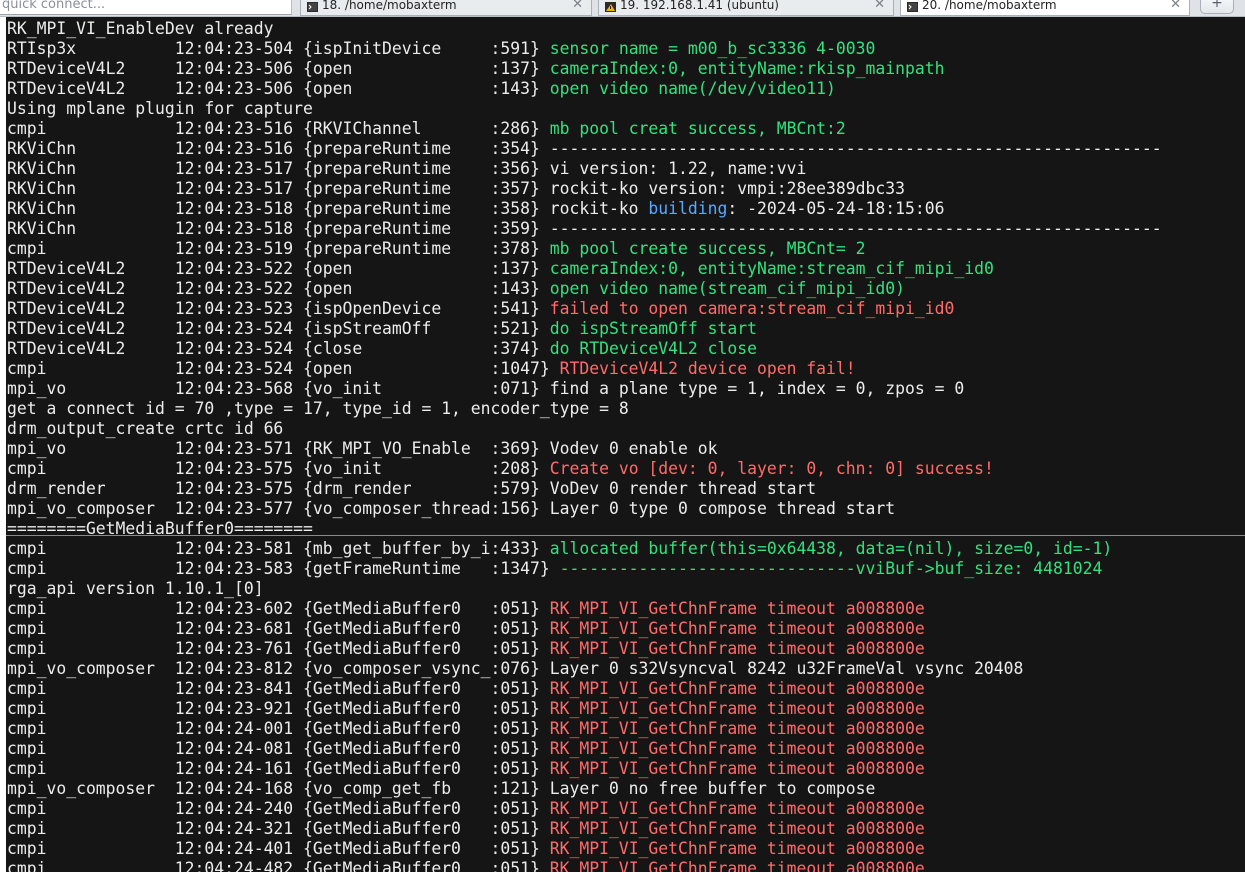  Describe the element at coordinates (278, 728) in the screenshot. I see `terminal-text-segment: cmpi 12:04:24-001 {GetMediaBuffer0 :051}` at that location.